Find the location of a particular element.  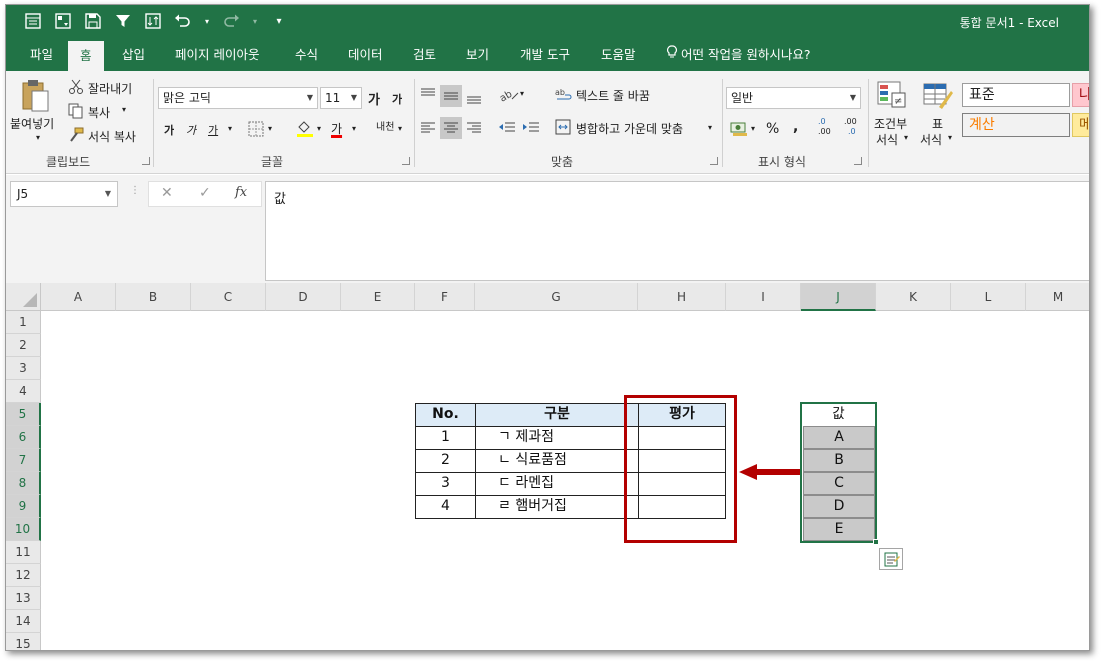

name-box: J5 ▼ is located at coordinates (64, 194).